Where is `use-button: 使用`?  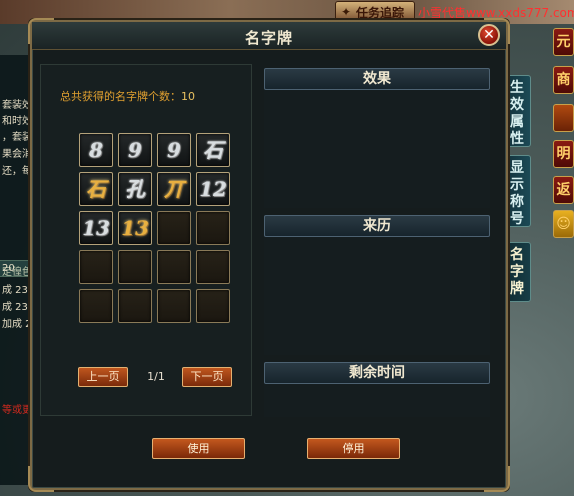
use-button: 使用 is located at coordinates (198, 448).